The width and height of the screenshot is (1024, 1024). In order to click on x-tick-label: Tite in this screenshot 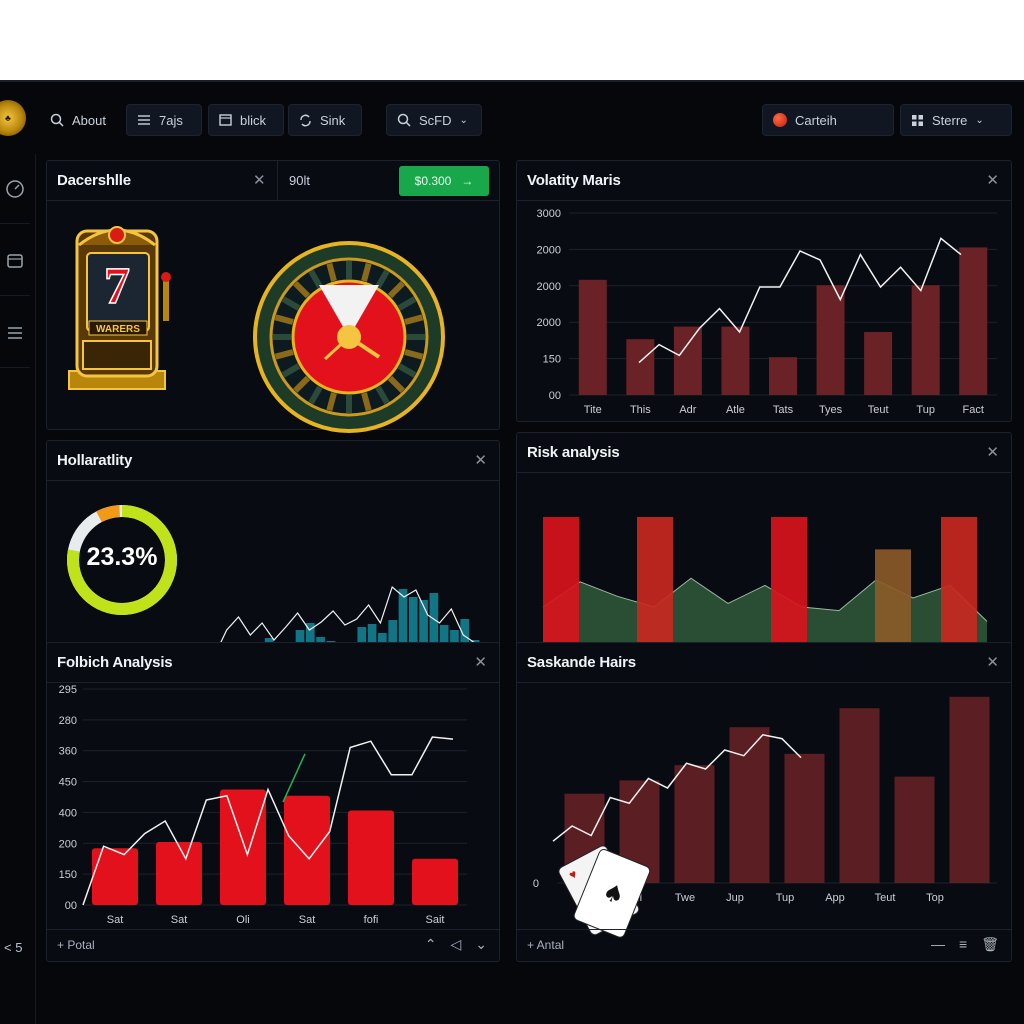, I will do `click(593, 410)`.